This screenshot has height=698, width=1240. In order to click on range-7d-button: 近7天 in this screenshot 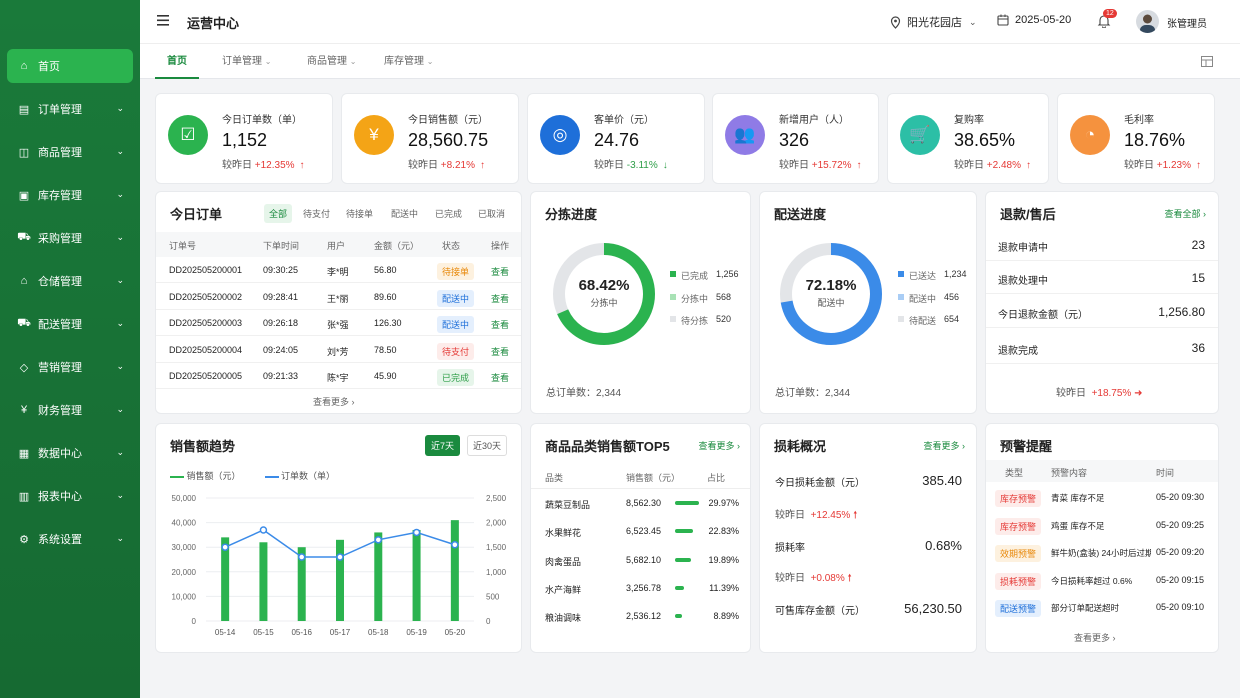, I will do `click(443, 445)`.